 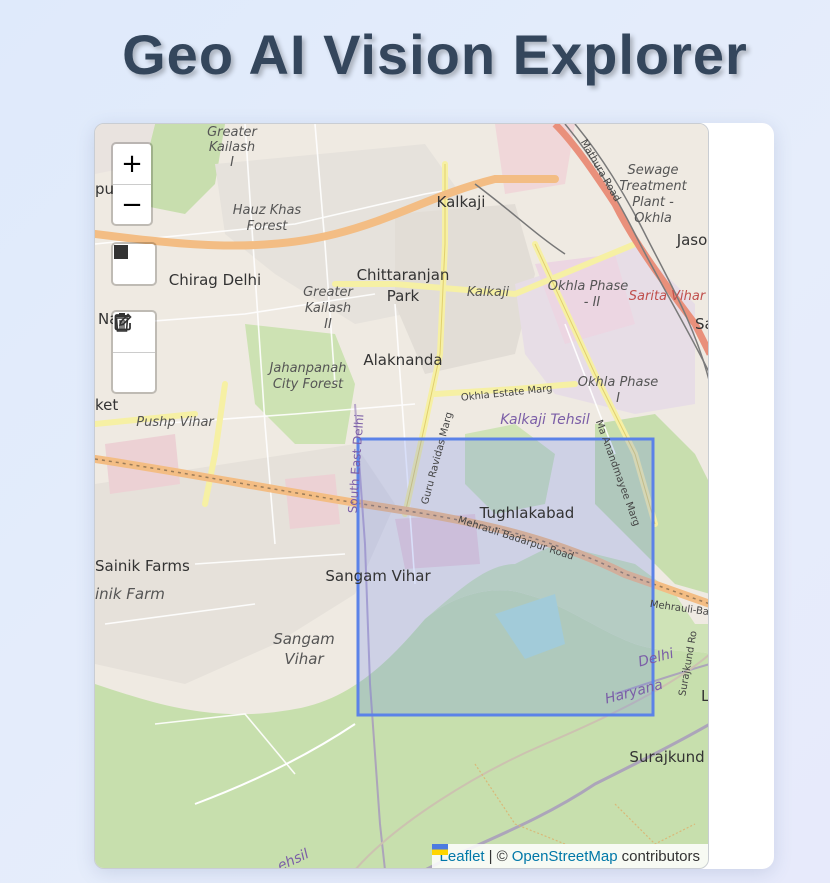 What do you see at coordinates (488, 292) in the screenshot?
I see `label-kalkaji-small: Kalkaji` at bounding box center [488, 292].